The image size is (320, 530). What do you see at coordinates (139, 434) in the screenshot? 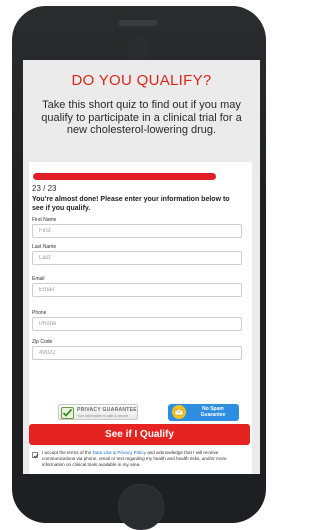
I see `see-if-i-qualify-button: See if I Qualify` at bounding box center [139, 434].